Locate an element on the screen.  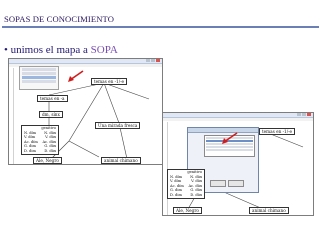
dialog-ok-button is located at coordinates (218, 183).